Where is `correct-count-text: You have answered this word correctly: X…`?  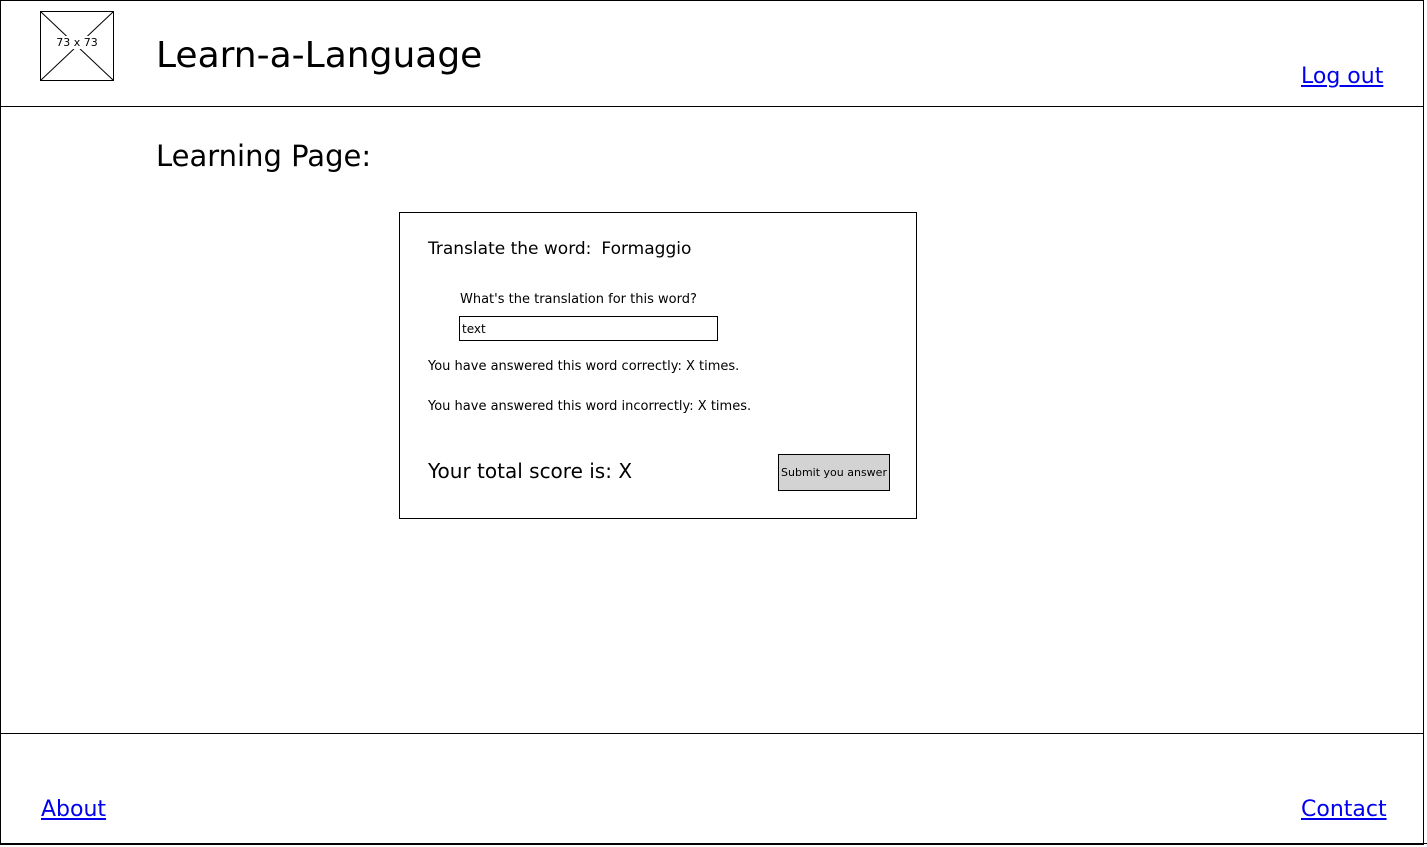
correct-count-text: You have answered this word correctly: X… is located at coordinates (584, 366).